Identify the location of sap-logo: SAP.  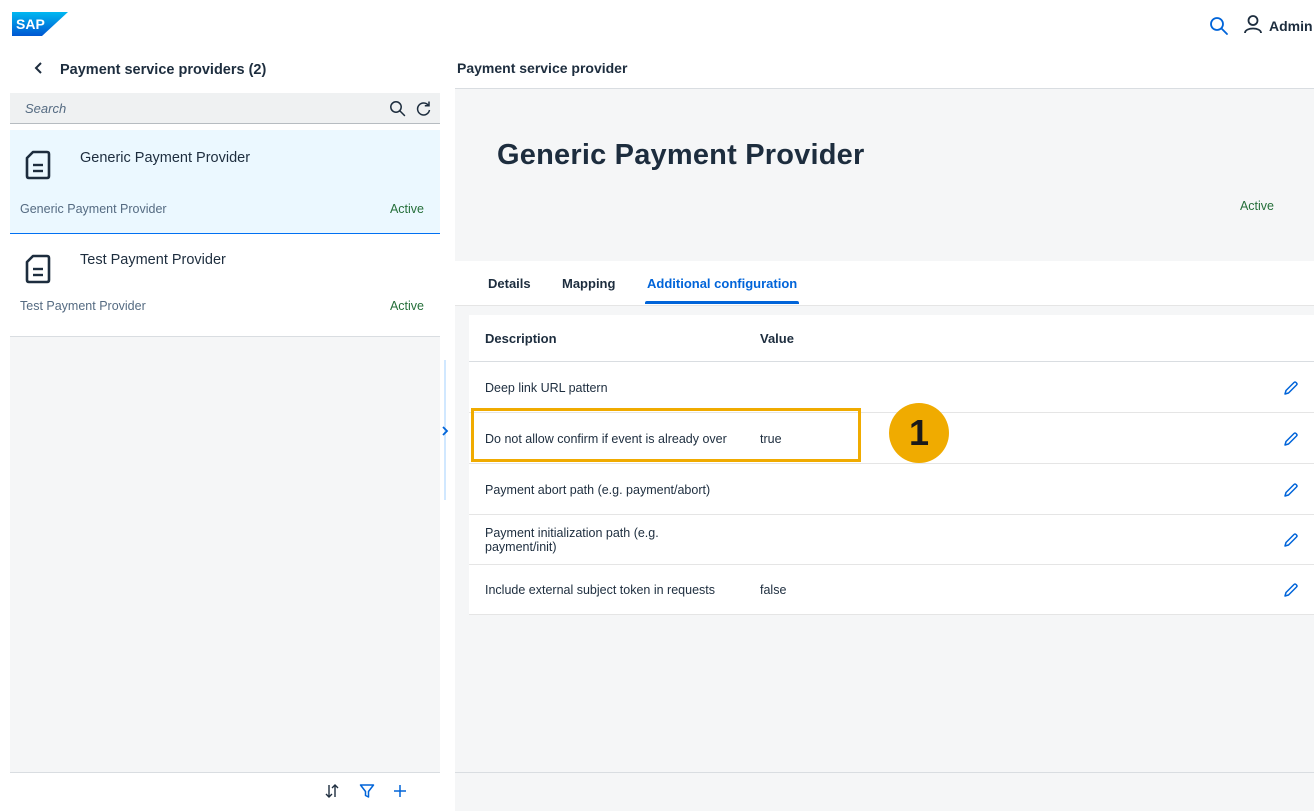
(40, 24).